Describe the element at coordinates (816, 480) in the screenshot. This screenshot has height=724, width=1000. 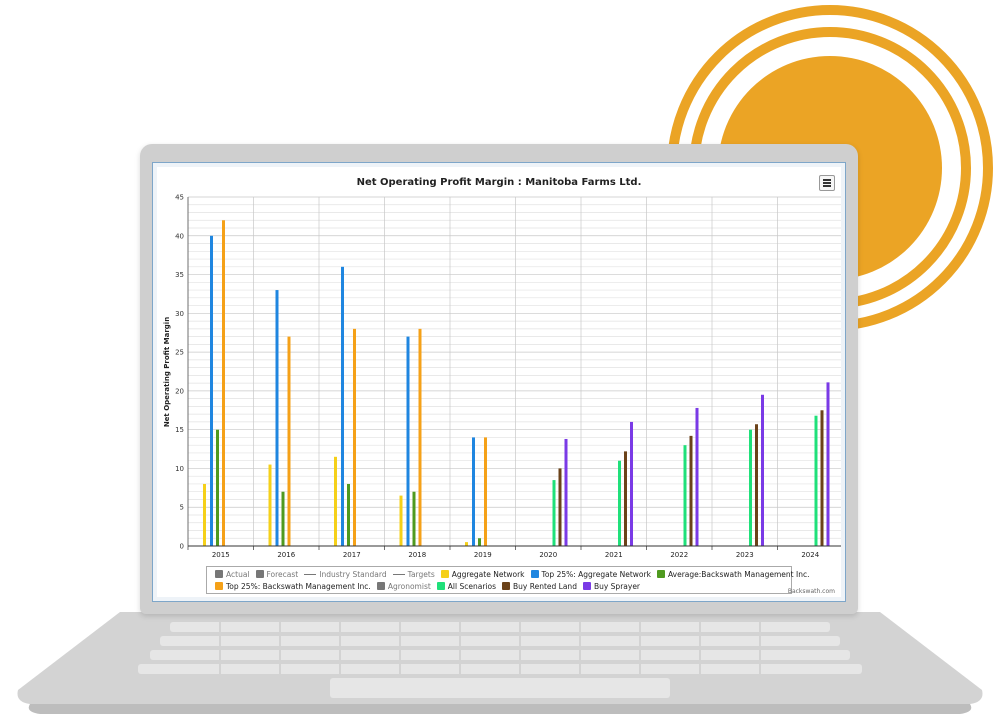
I see `bar-all-scenarios-2024` at that location.